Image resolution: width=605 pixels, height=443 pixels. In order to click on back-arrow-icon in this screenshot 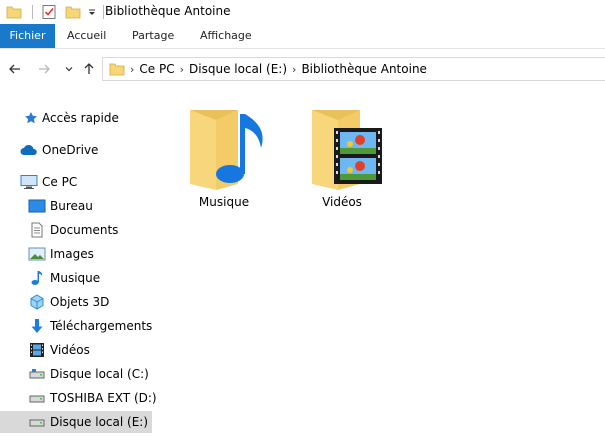, I will do `click(14, 69)`.